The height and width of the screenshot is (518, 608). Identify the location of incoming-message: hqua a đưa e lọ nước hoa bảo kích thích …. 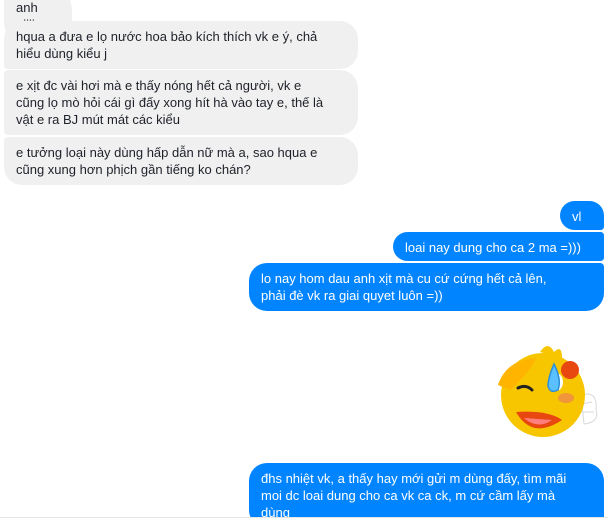
(181, 45).